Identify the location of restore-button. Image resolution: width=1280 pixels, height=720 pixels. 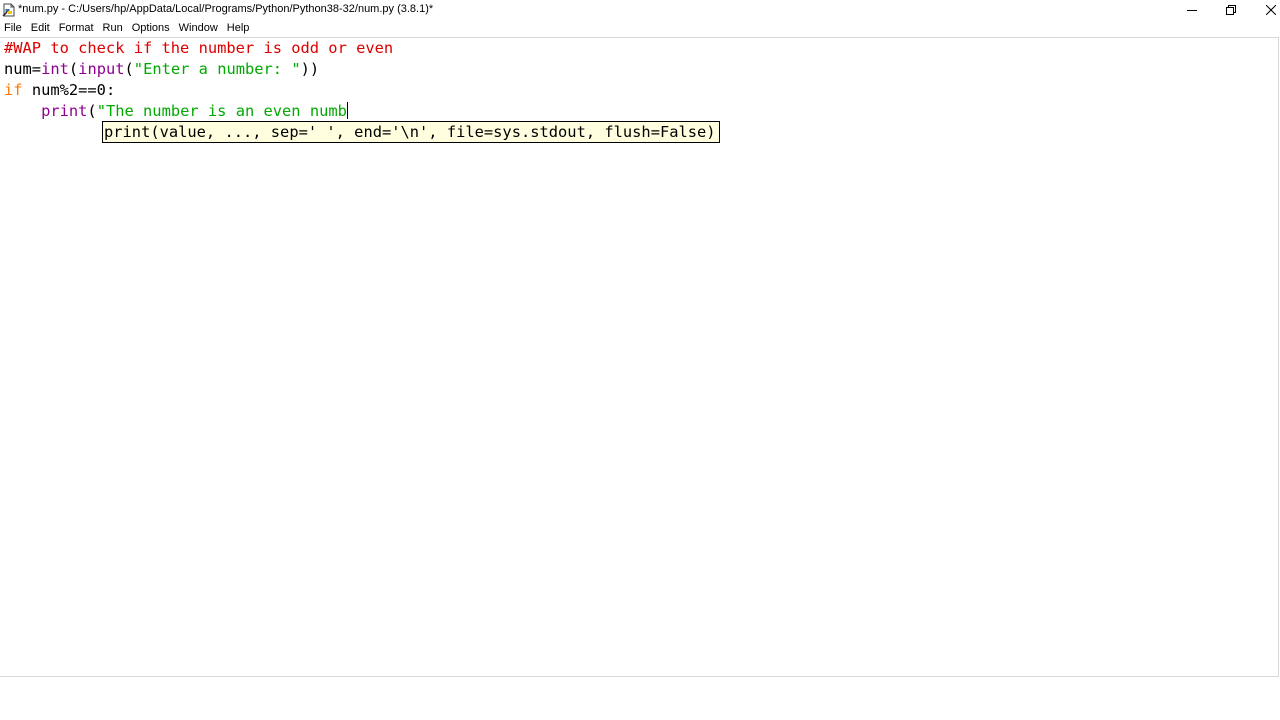
(1231, 10).